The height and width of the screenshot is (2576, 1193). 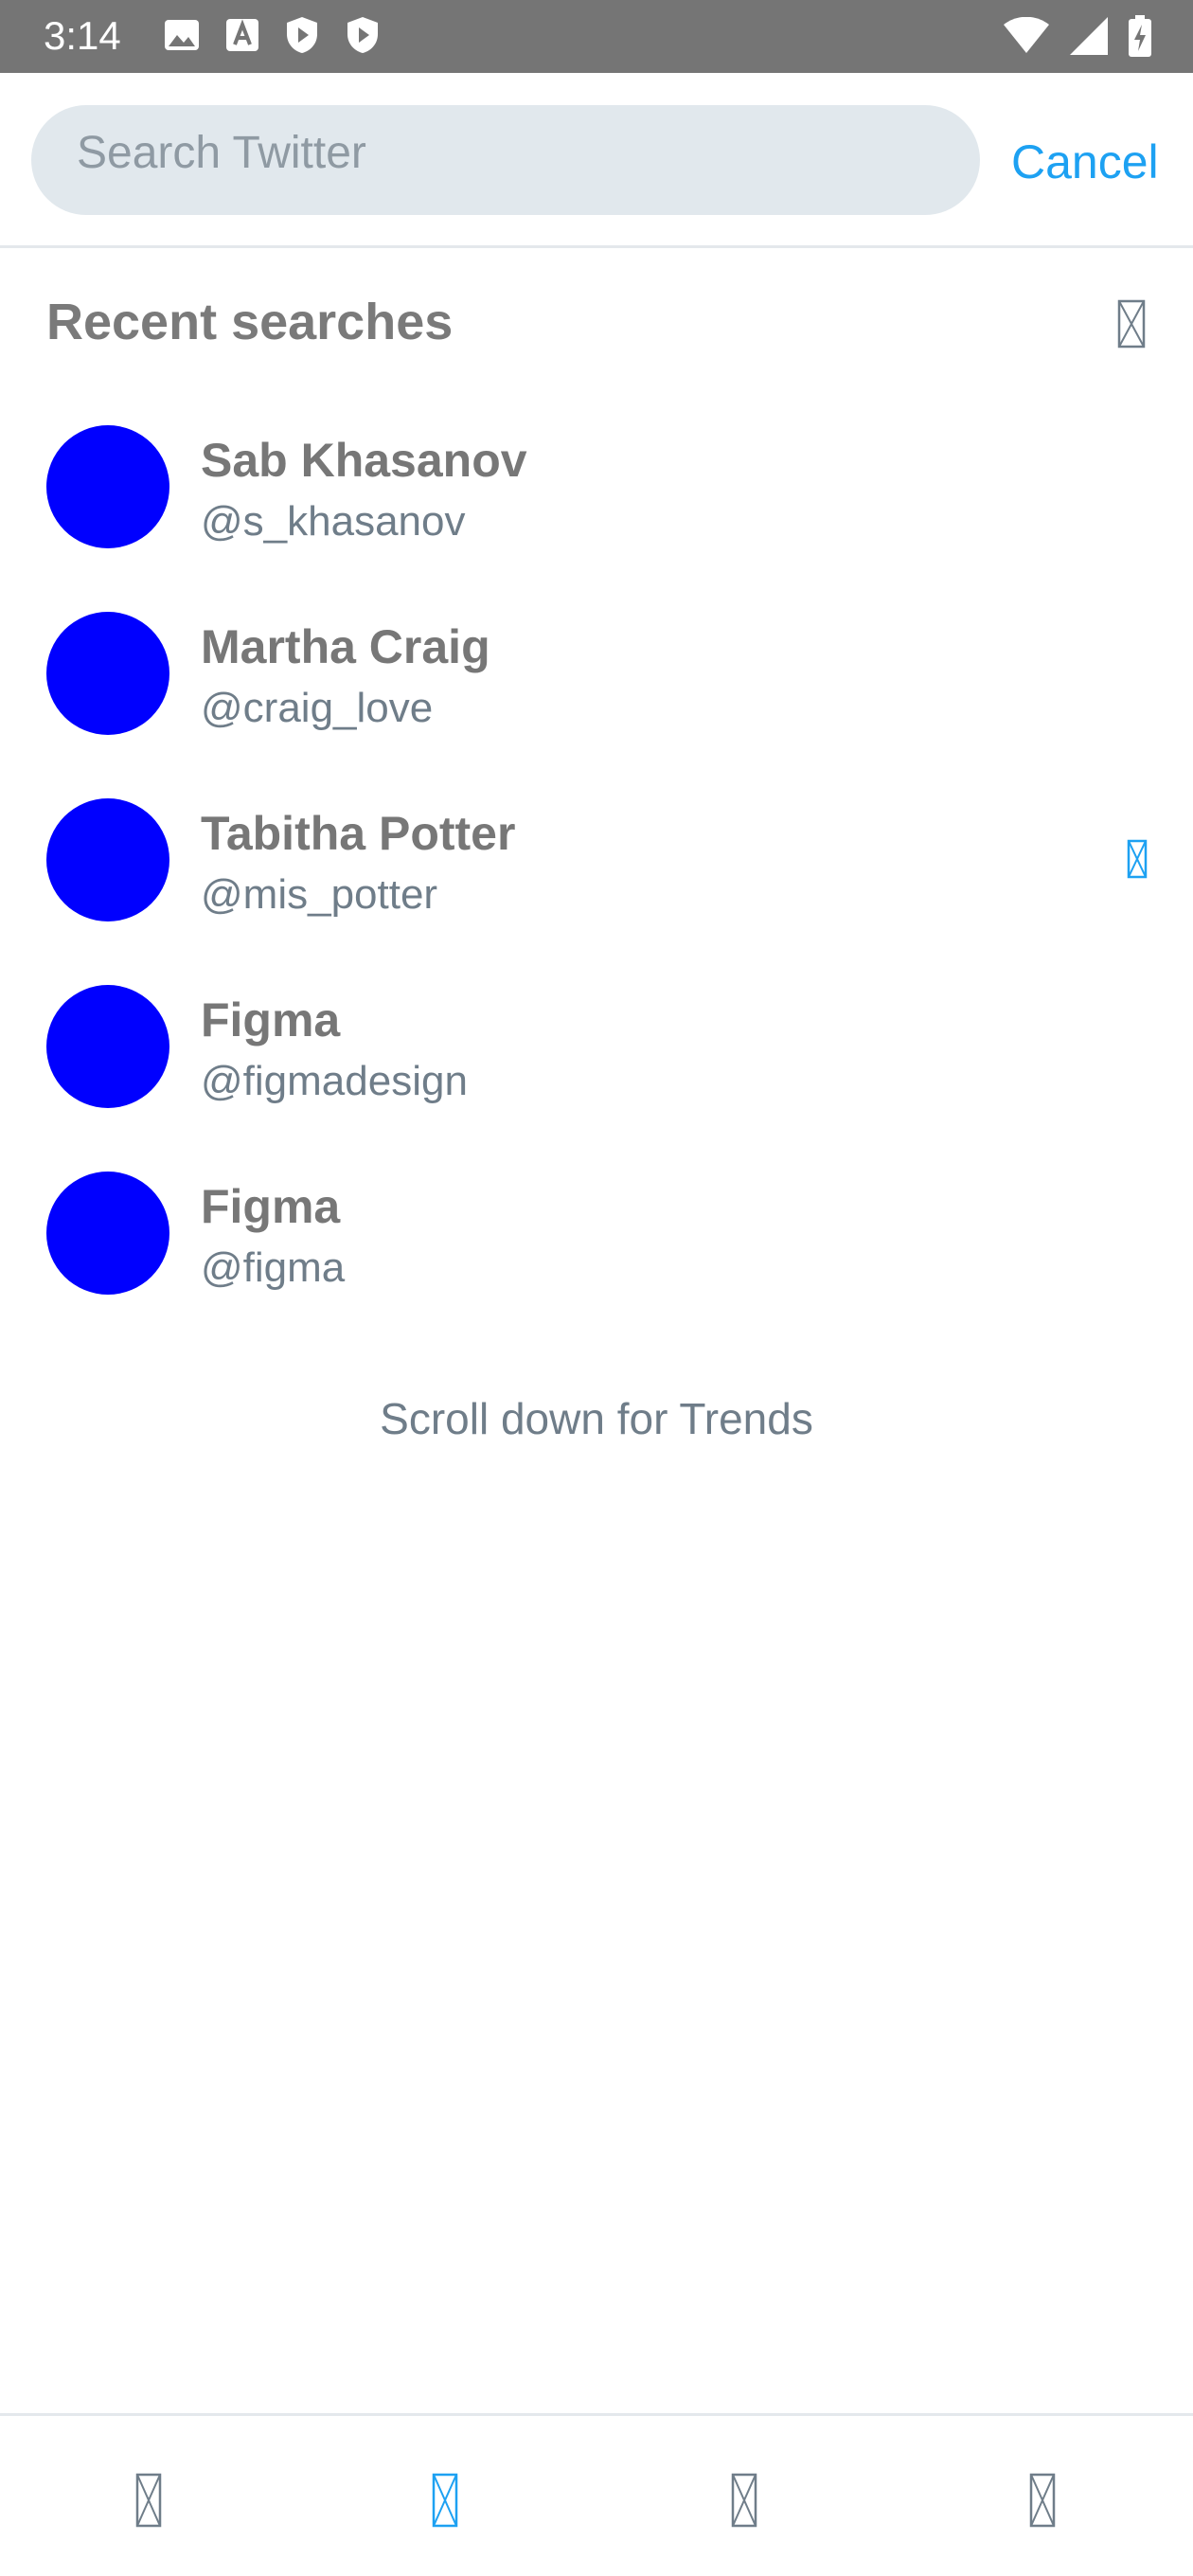 I want to click on user-handle: @figma, so click(x=273, y=1267).